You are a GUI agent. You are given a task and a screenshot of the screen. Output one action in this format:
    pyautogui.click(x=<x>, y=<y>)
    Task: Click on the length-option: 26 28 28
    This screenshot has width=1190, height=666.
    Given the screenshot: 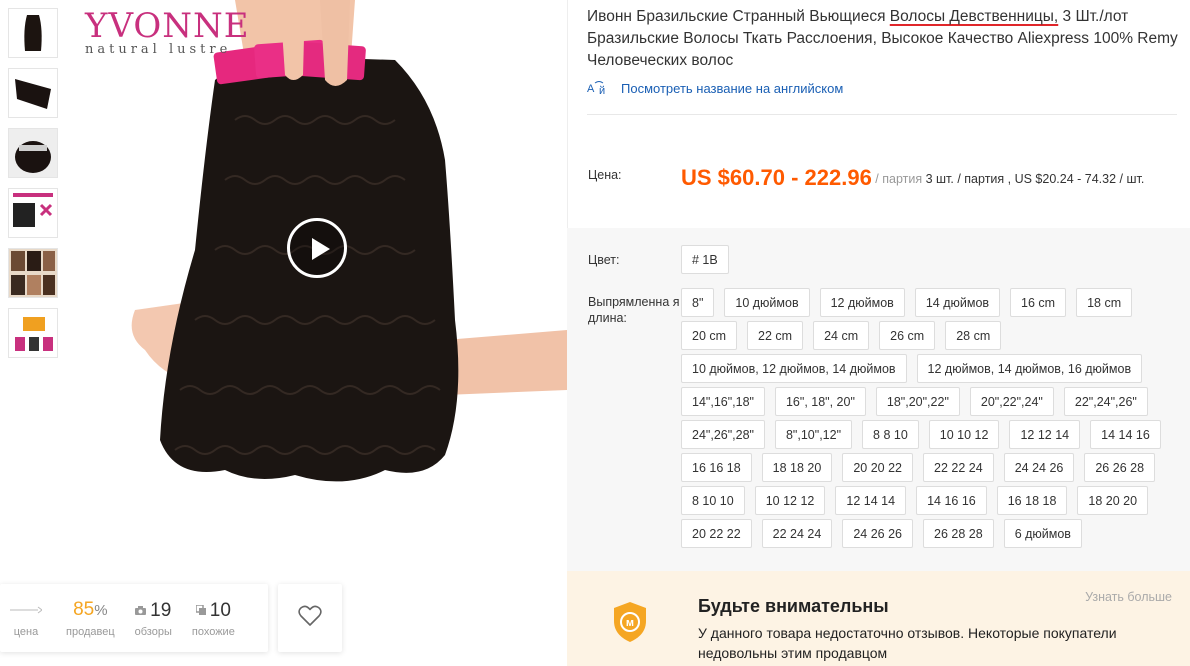 What is the action you would take?
    pyautogui.click(x=958, y=533)
    